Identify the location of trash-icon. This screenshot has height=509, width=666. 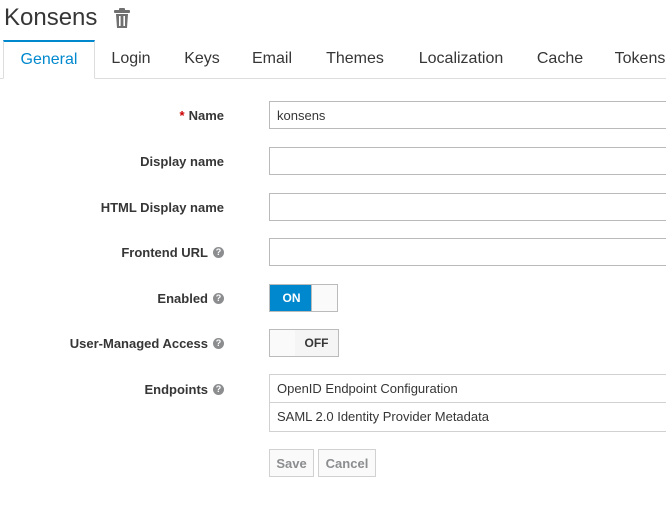
(122, 18).